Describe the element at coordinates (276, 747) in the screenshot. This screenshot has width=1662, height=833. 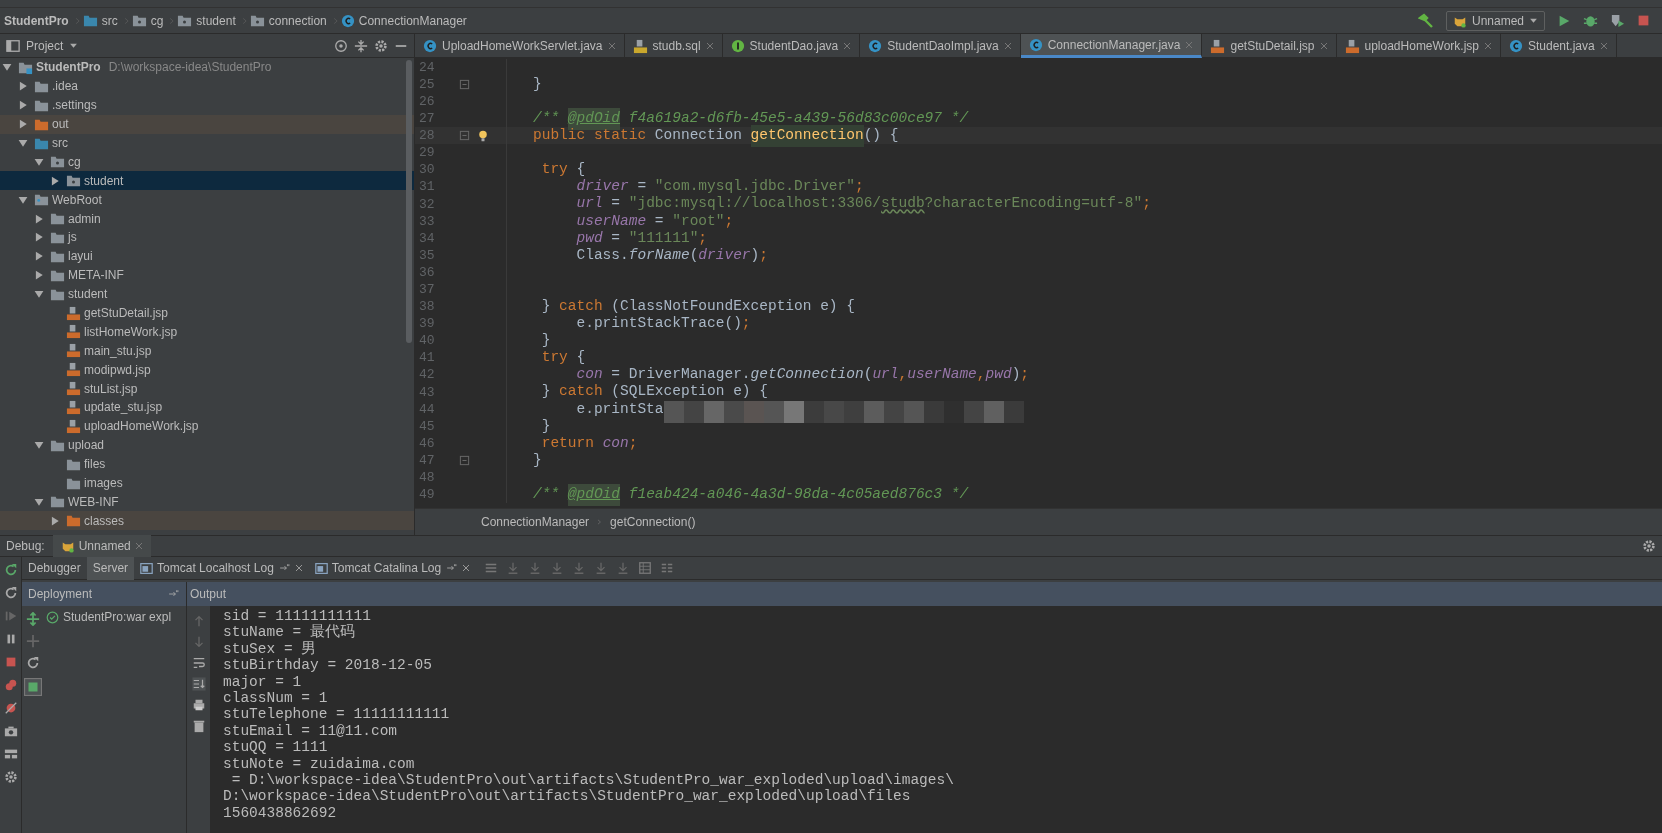
I see `console-line: stuQQ = 1111` at that location.